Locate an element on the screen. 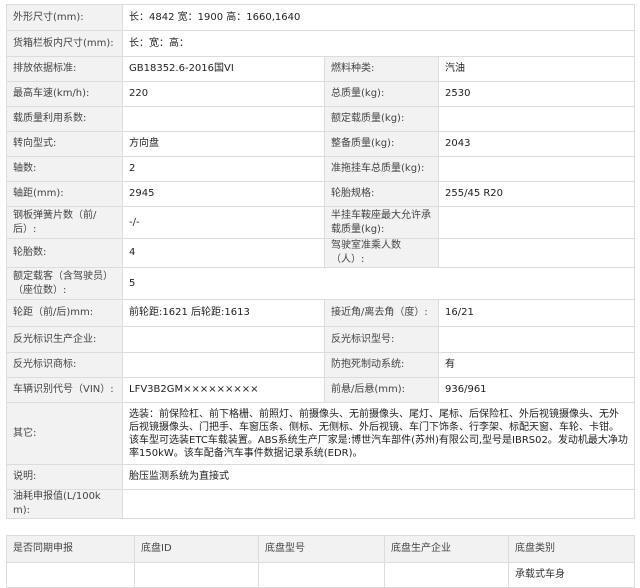  value-max-speed: 220 is located at coordinates (223, 94).